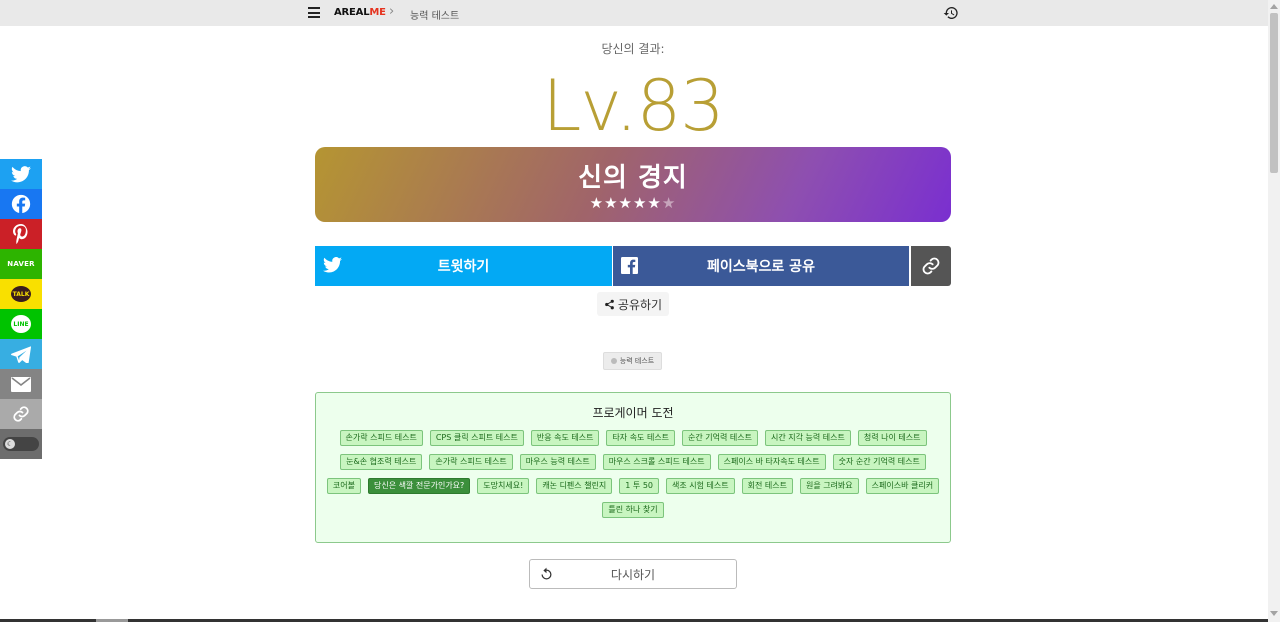 This screenshot has width=1280, height=622. Describe the element at coordinates (640, 304) in the screenshot. I see `share-more-label: 공유하기` at that location.